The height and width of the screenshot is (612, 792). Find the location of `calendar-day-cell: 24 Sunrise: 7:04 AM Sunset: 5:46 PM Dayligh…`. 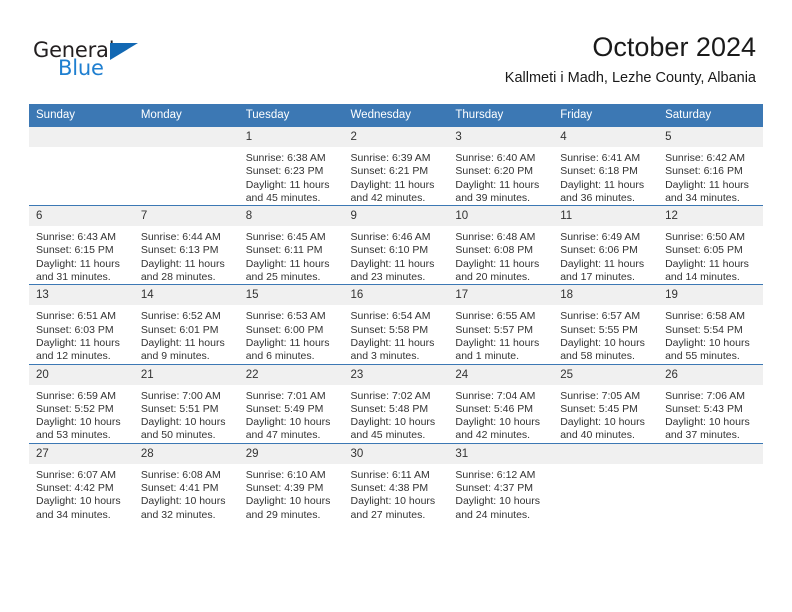

calendar-day-cell: 24 Sunrise: 7:04 AM Sunset: 5:46 PM Dayligh… is located at coordinates (501, 403).